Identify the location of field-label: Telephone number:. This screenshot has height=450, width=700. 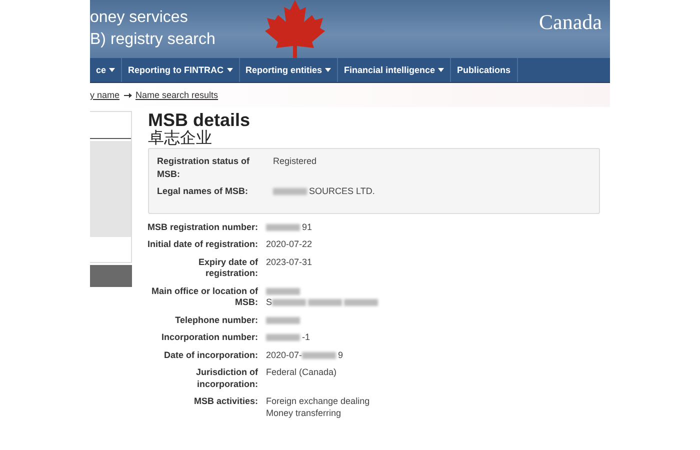
(216, 320).